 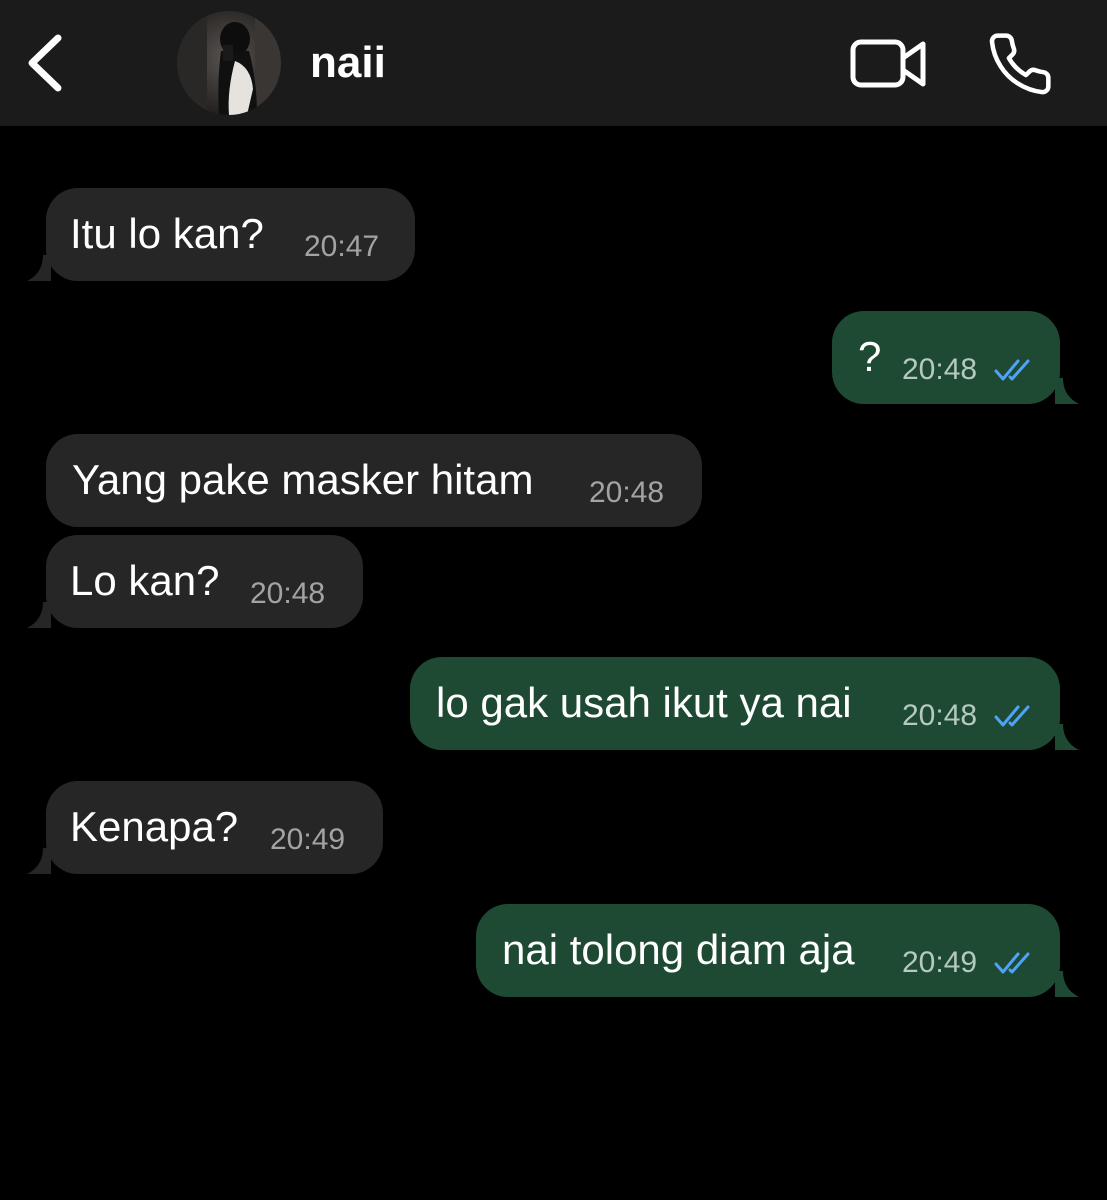 I want to click on message-time: 20:47, so click(x=342, y=246).